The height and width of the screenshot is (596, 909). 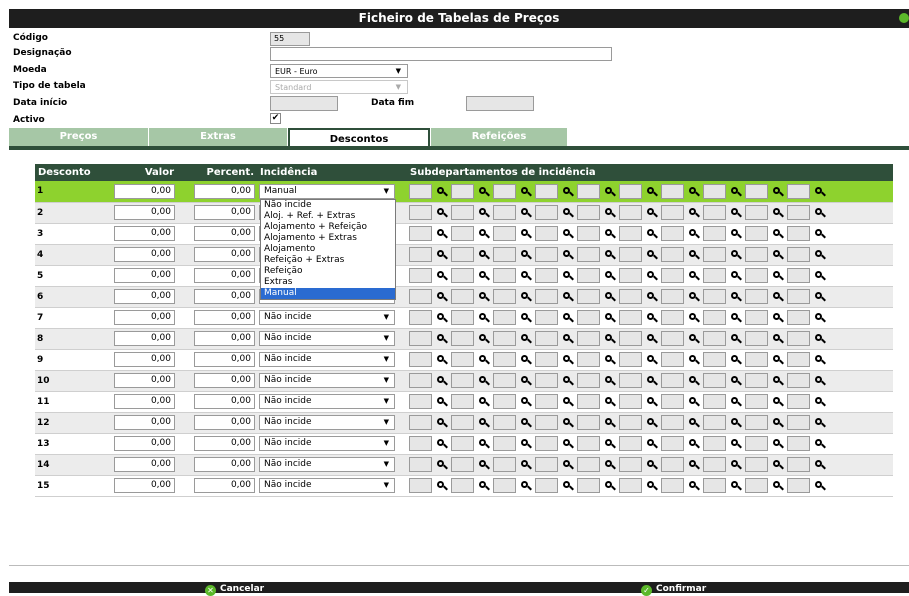 What do you see at coordinates (464, 318) in the screenshot?
I see `table-row: 7 0,00 0,00 Não incide ▼` at bounding box center [464, 318].